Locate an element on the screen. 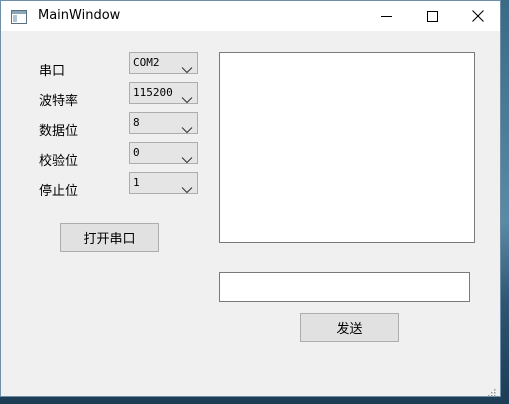  close-icon is located at coordinates (478, 16).